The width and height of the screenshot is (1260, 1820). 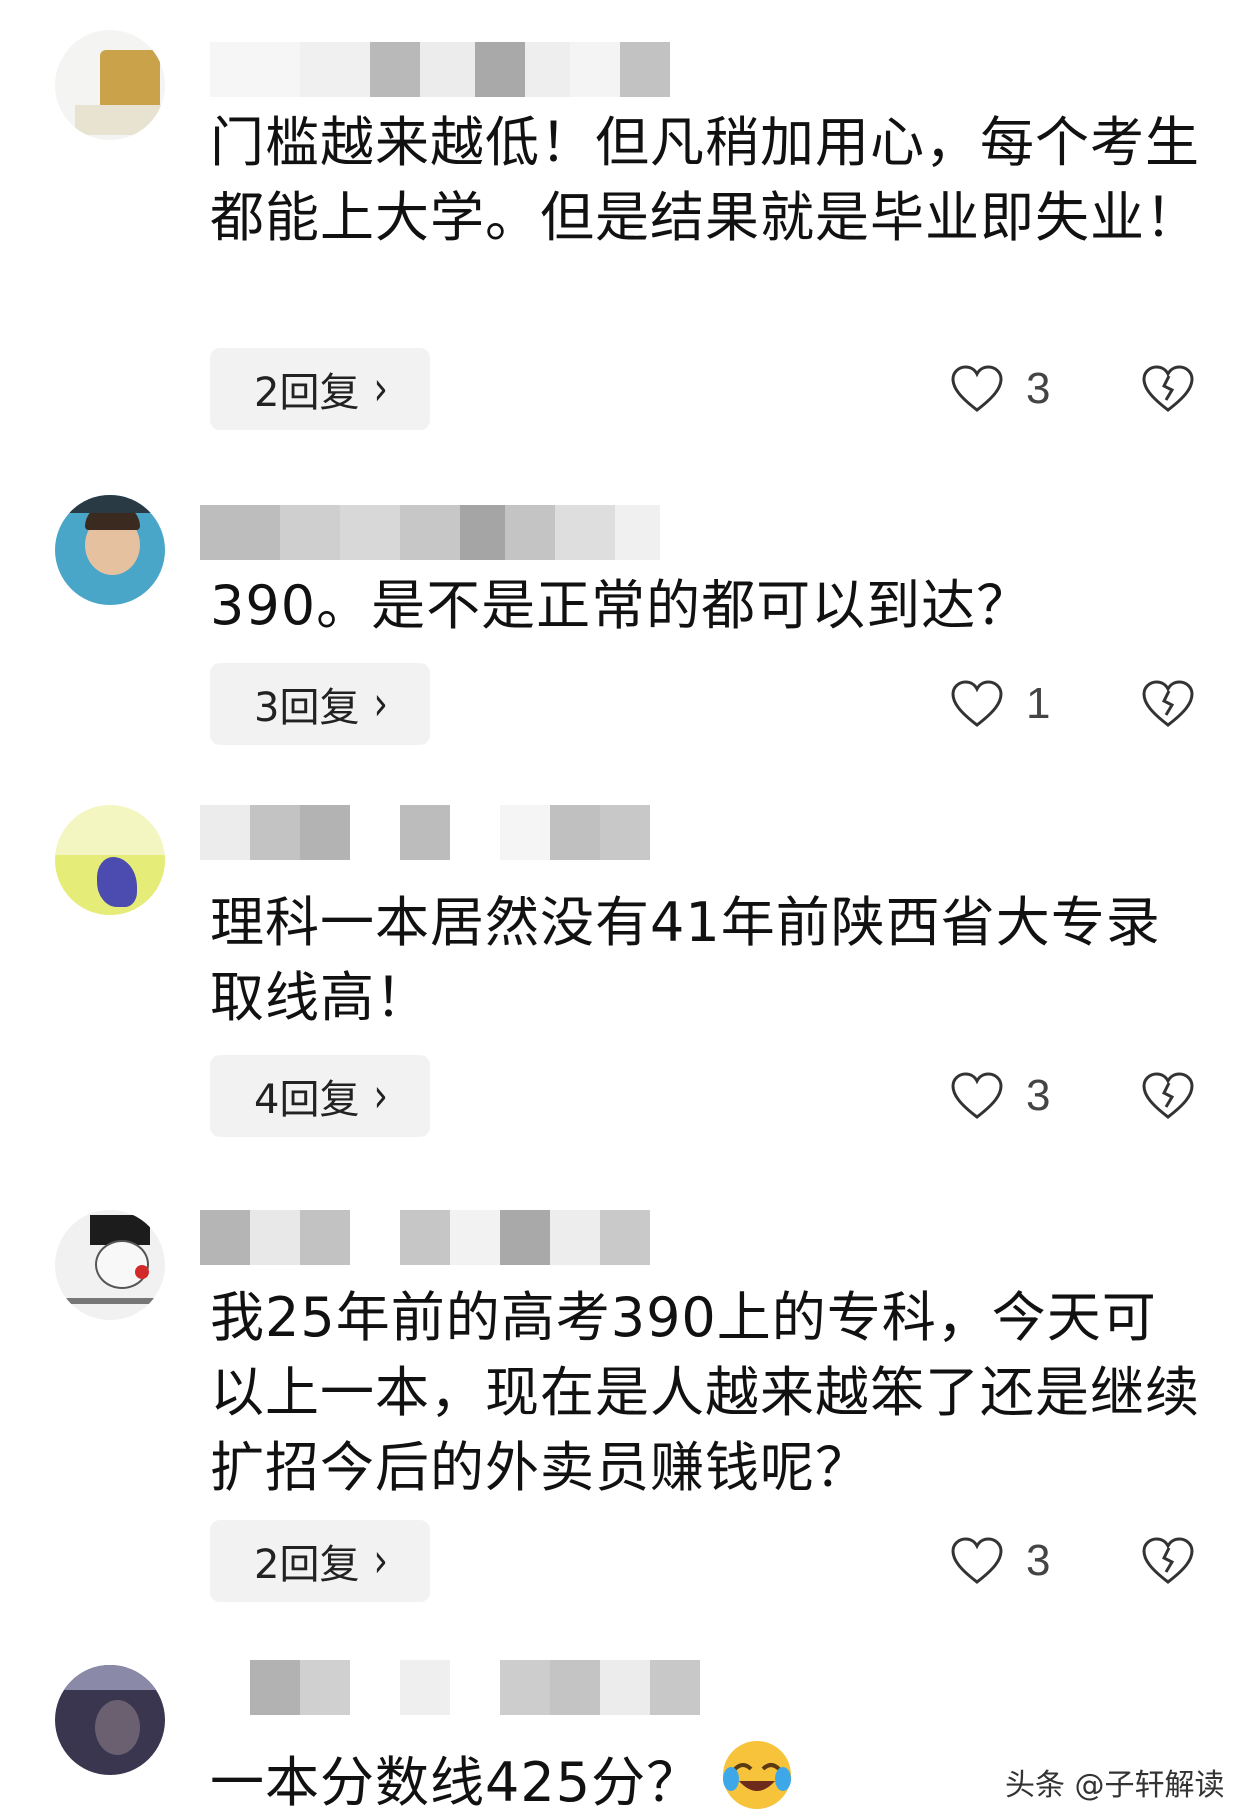 I want to click on like-button: 1, so click(x=1000, y=704).